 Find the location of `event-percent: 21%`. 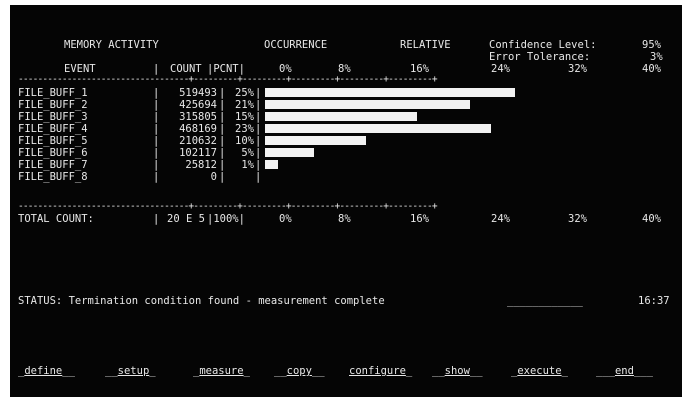

event-percent: 21% is located at coordinates (244, 105).